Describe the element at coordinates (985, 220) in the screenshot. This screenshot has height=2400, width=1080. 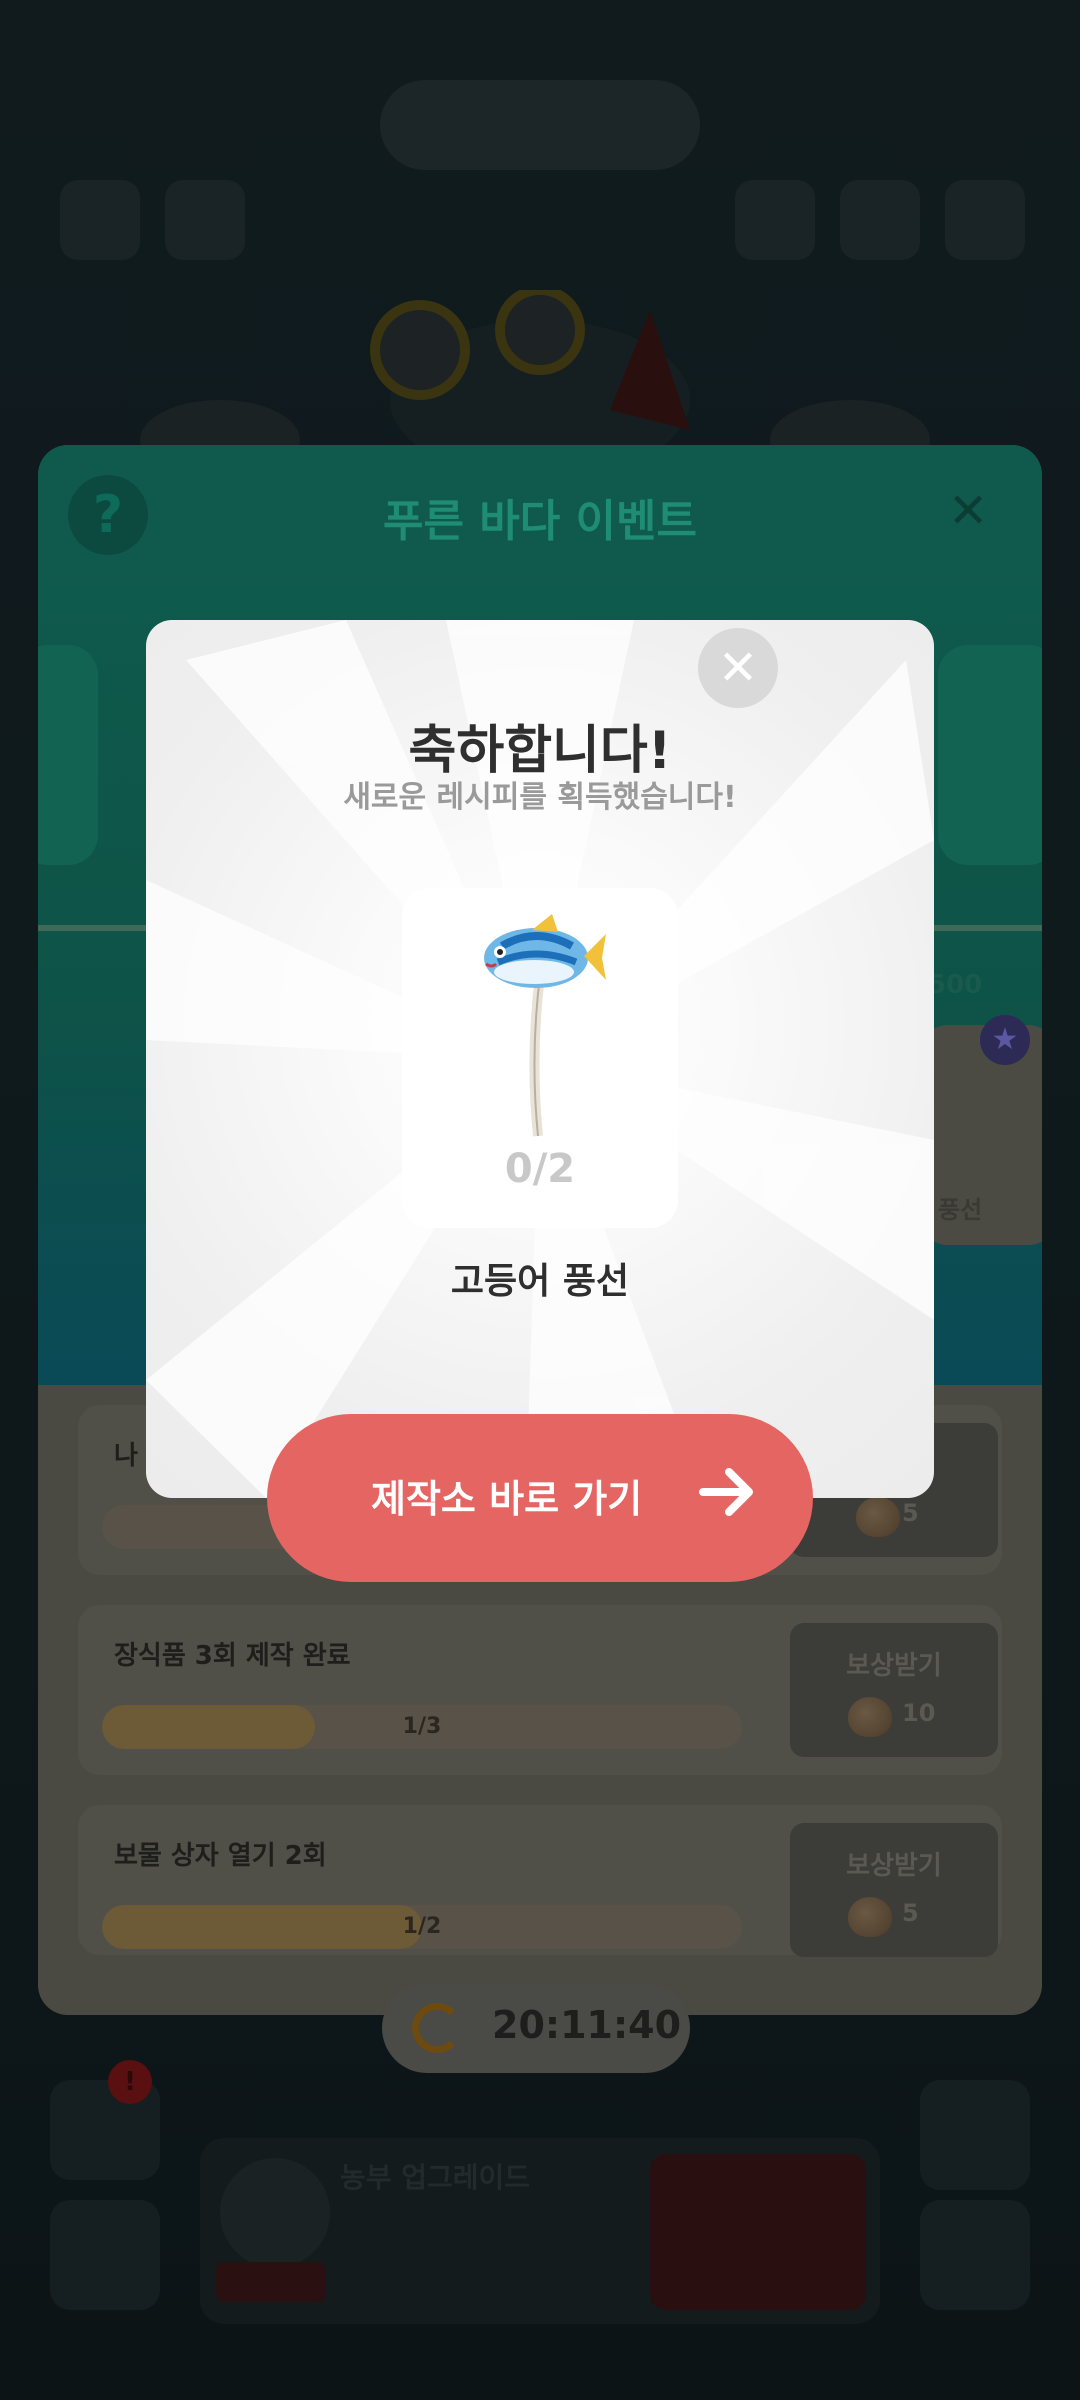
I see `calendar-icon` at that location.